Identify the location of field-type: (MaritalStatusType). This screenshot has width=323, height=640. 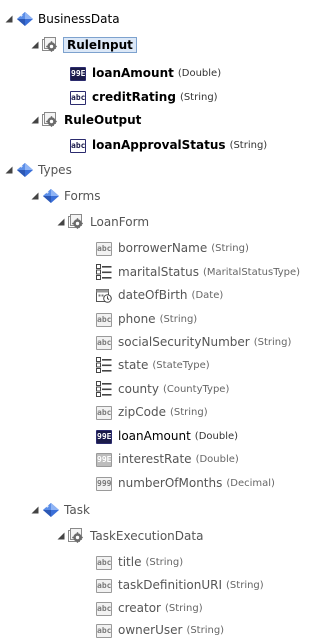
(251, 272).